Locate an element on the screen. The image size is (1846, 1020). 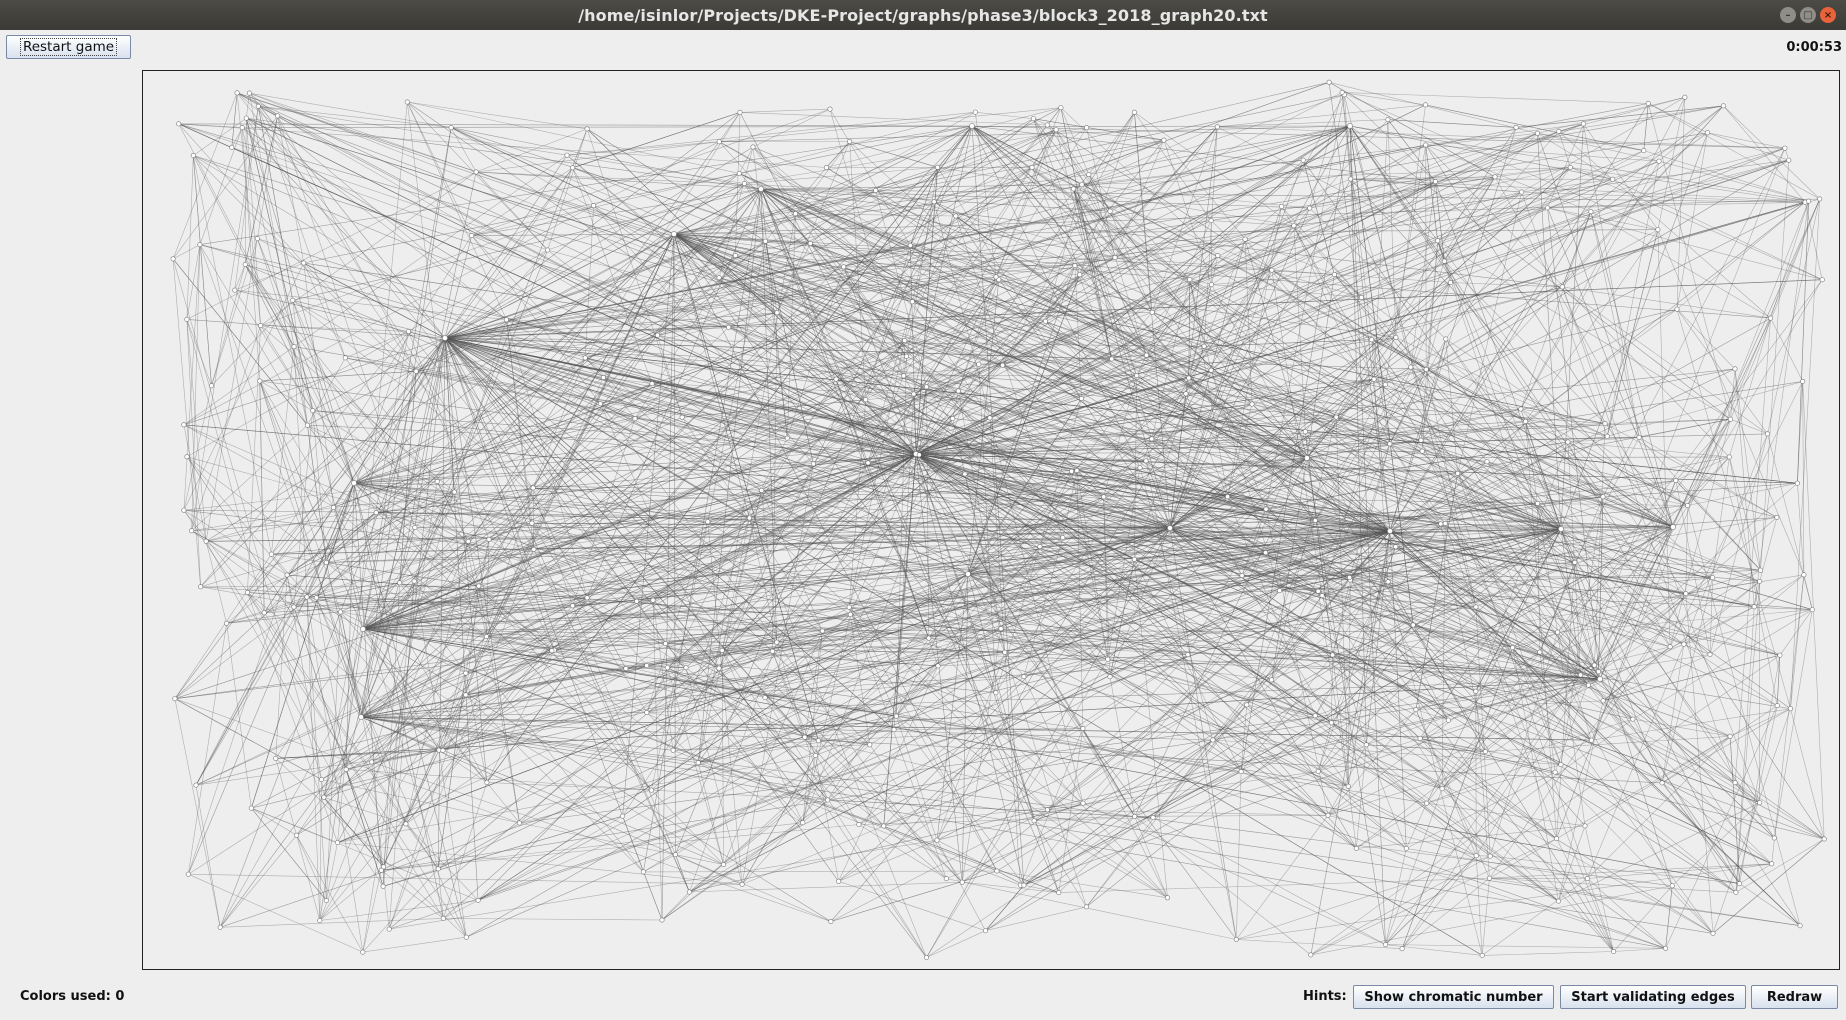
redraw-button: Redraw is located at coordinates (1794, 997).